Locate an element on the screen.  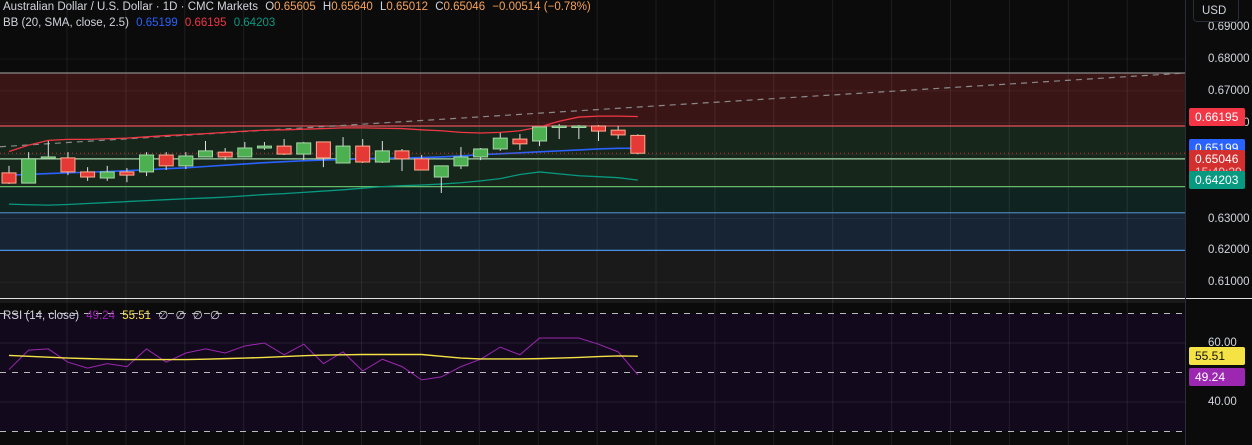
price-axis-tick: 0.67000 is located at coordinates (1229, 90).